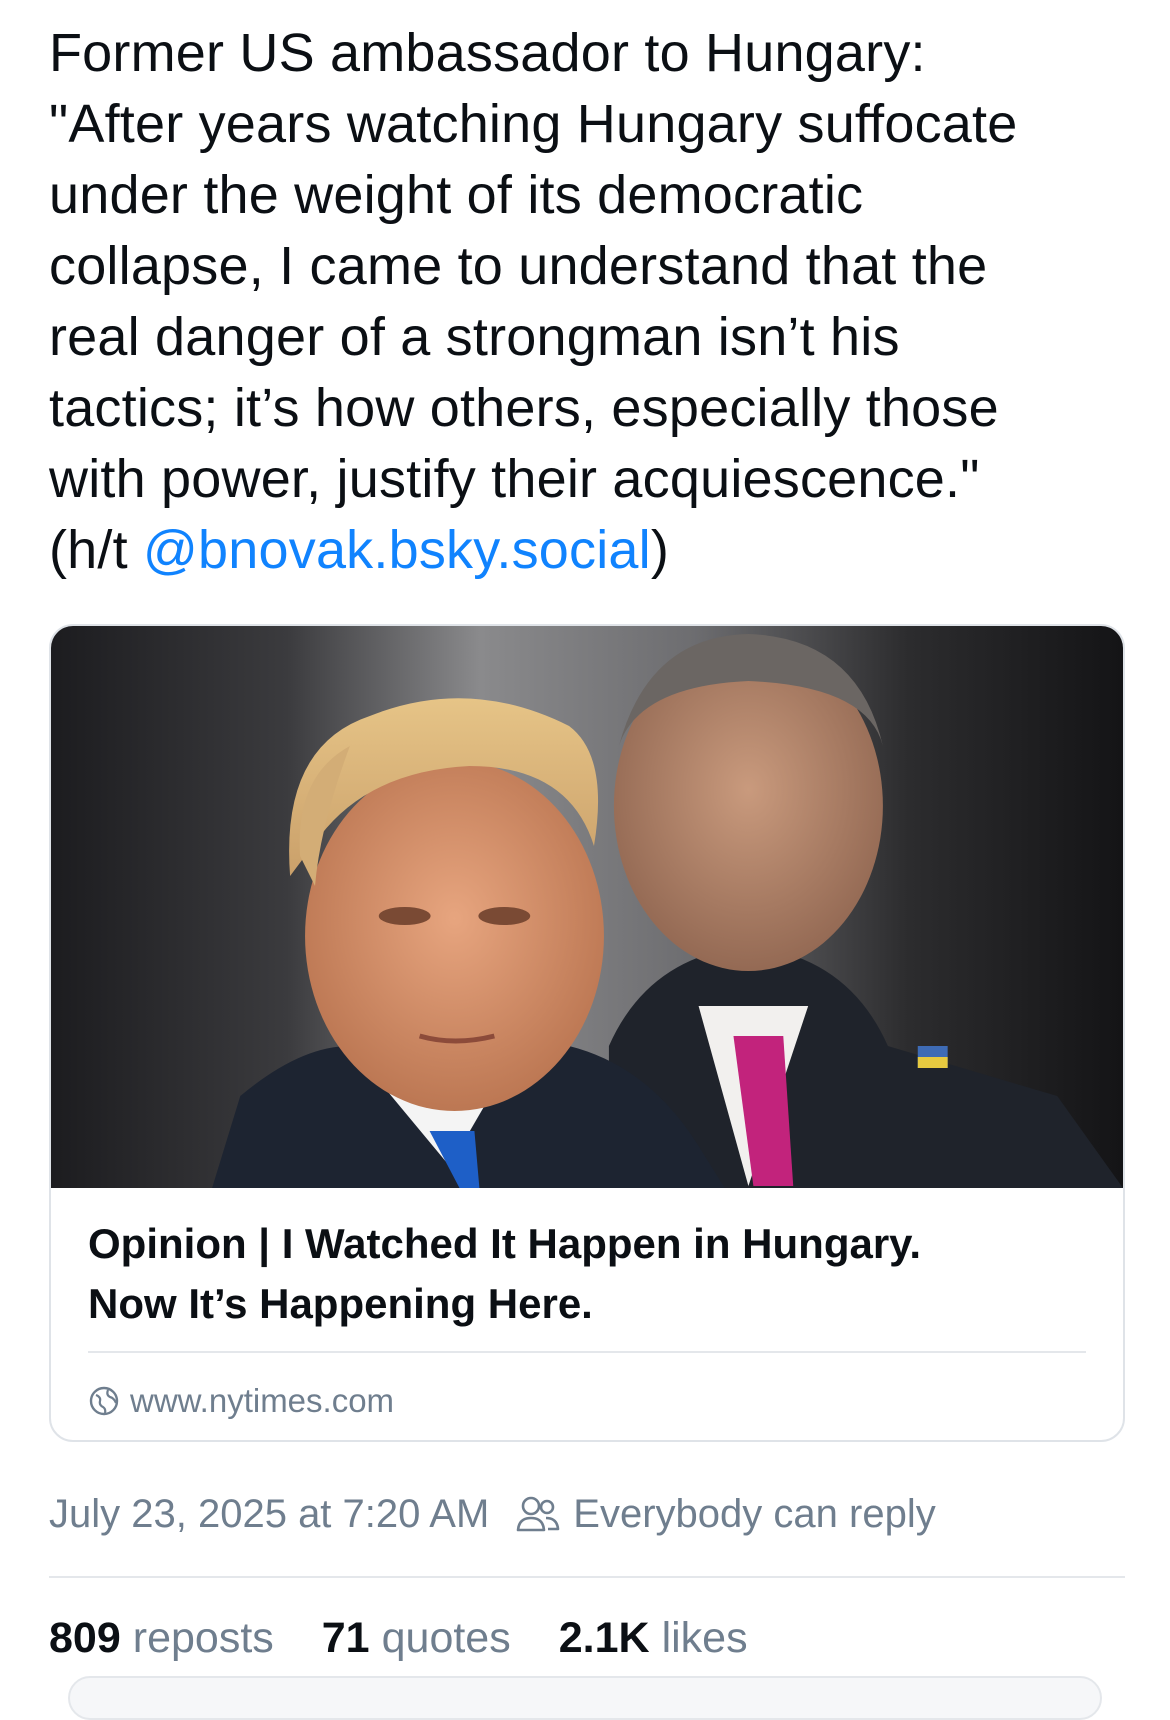 Image resolution: width=1170 pixels, height=1720 pixels. What do you see at coordinates (262, 1400) in the screenshot?
I see `link-card-domain-text: www.nytimes.com` at bounding box center [262, 1400].